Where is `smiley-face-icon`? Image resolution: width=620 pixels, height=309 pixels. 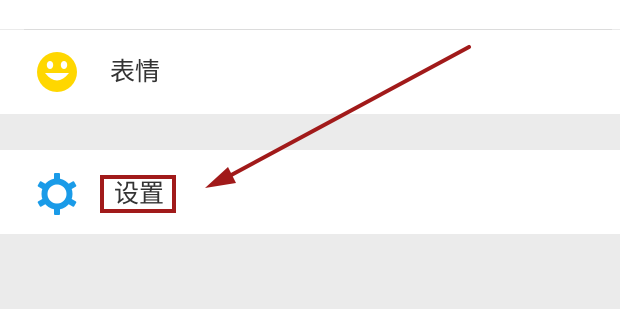
smiley-face-icon is located at coordinates (57, 72).